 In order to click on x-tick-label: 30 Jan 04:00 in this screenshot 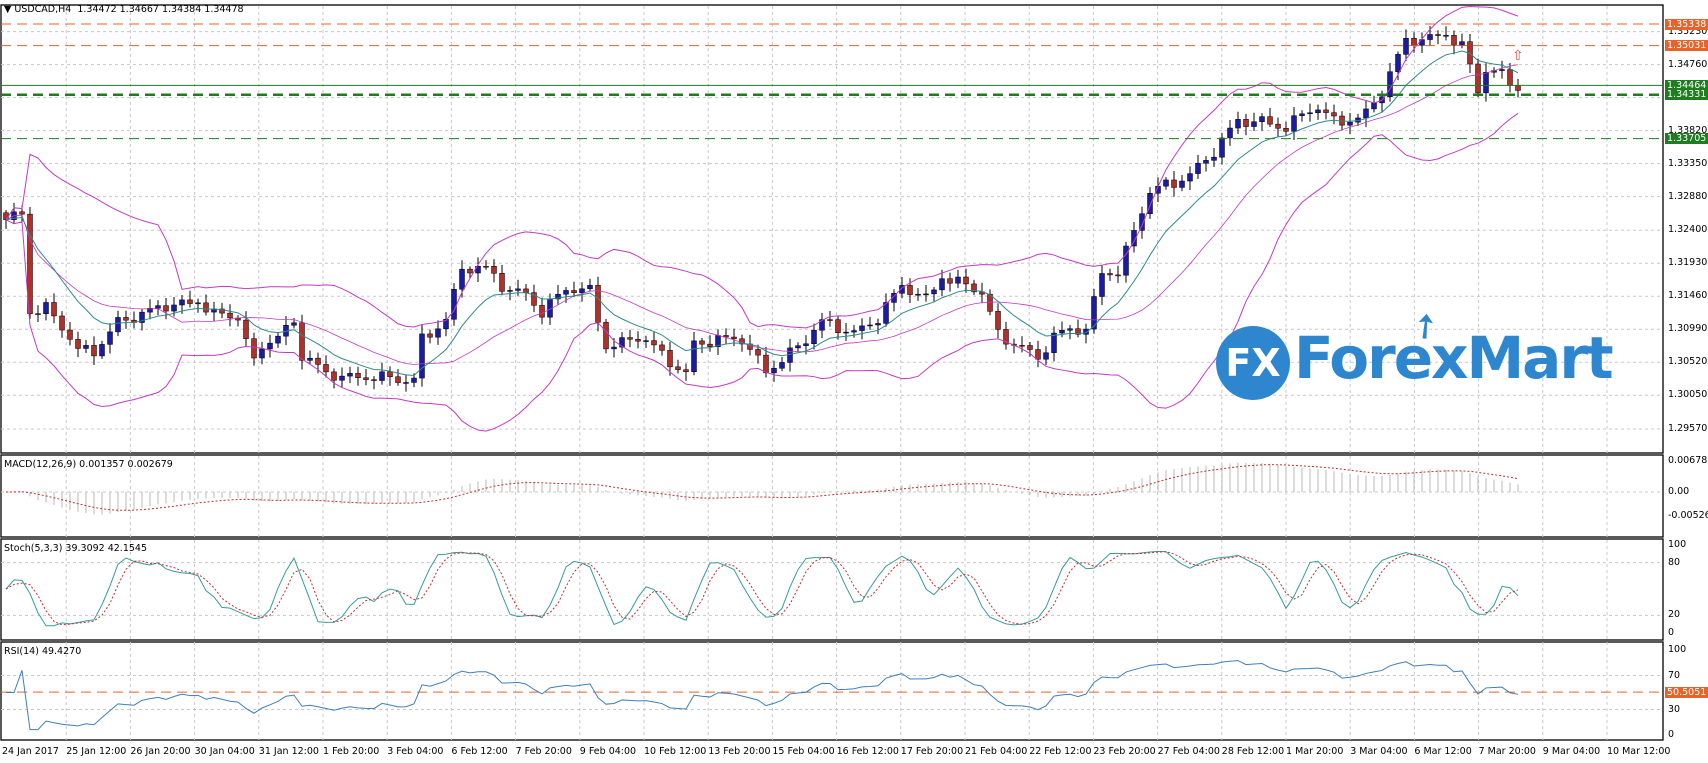, I will do `click(224, 751)`.